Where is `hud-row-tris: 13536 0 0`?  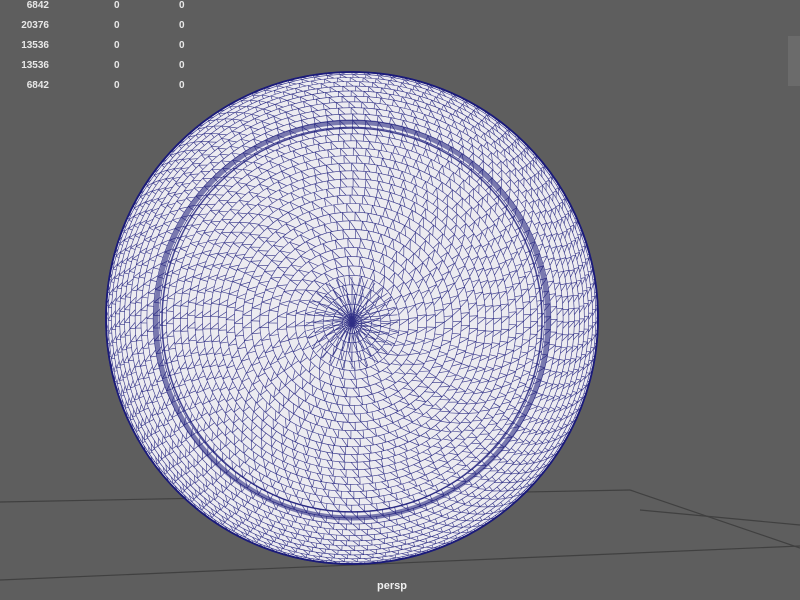 hud-row-tris: 13536 0 0 is located at coordinates (100, 67).